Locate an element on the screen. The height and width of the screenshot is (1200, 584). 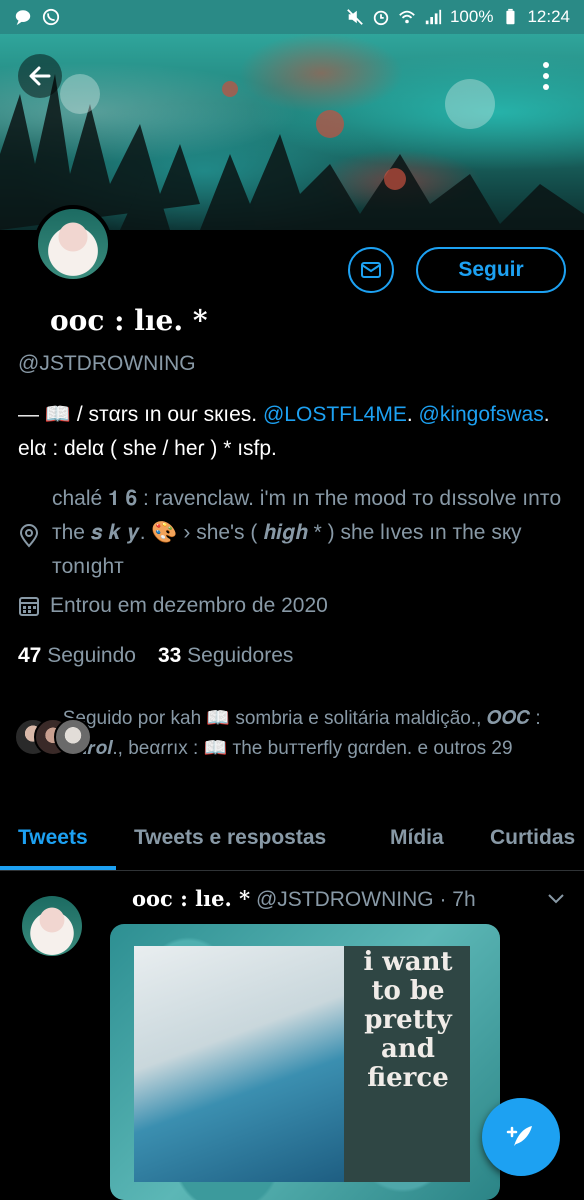
followers-count: 33 is located at coordinates (169, 655).